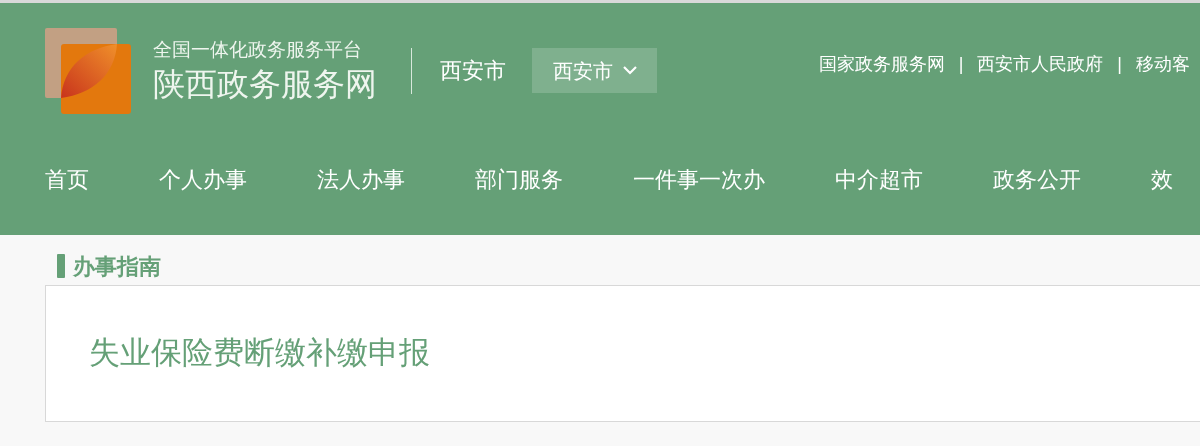 The height and width of the screenshot is (446, 1200). I want to click on nav-item: 个人办事, so click(203, 179).